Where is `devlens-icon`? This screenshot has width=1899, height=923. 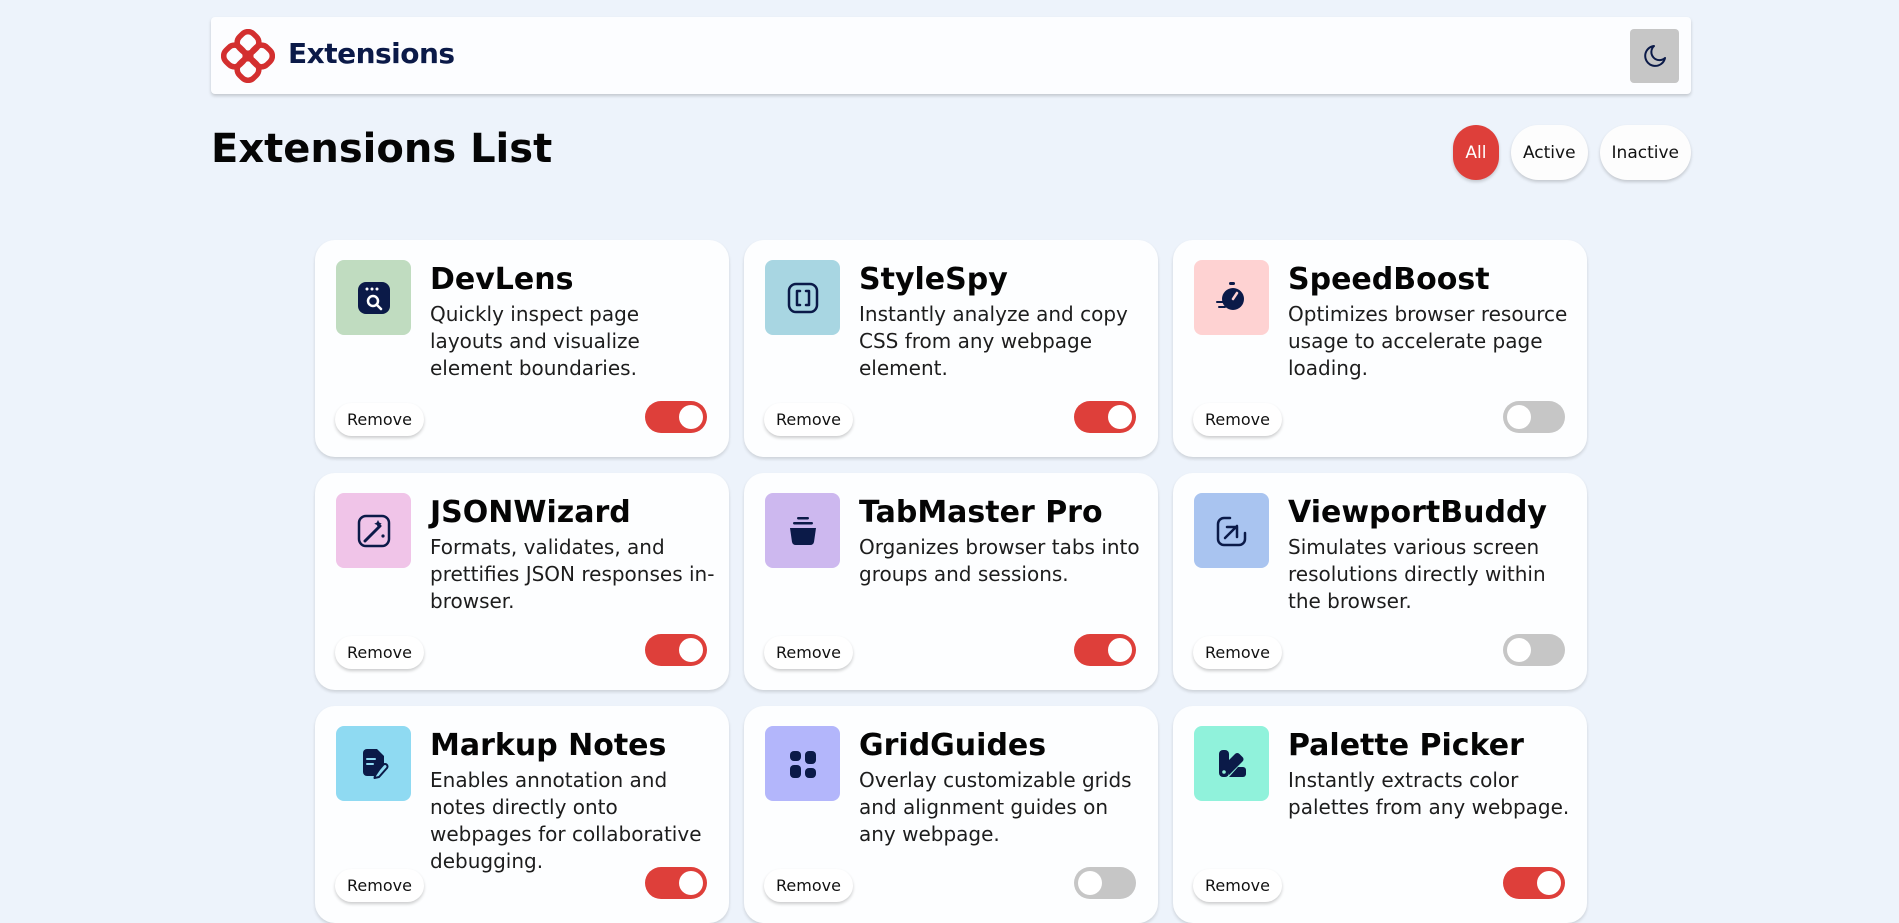
devlens-icon is located at coordinates (373, 297).